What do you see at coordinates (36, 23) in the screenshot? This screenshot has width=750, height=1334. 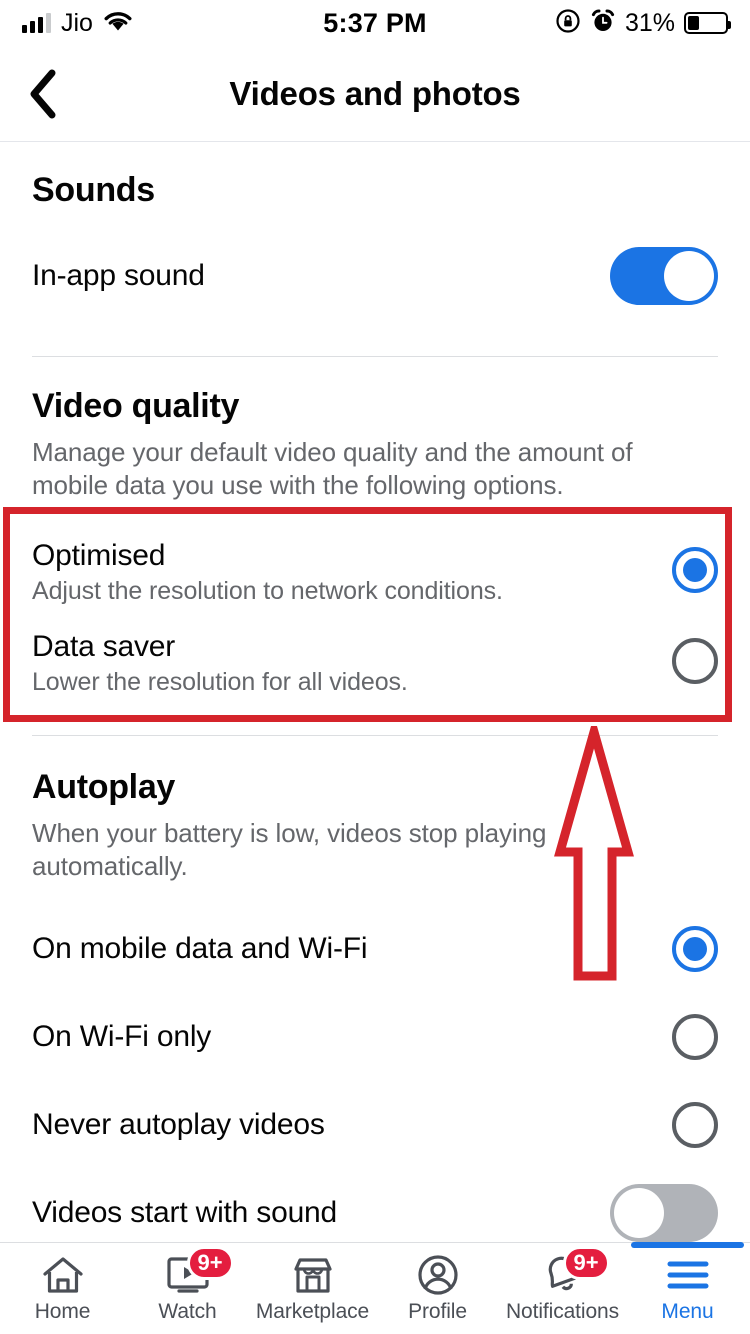 I see `signal-bars-icon` at bounding box center [36, 23].